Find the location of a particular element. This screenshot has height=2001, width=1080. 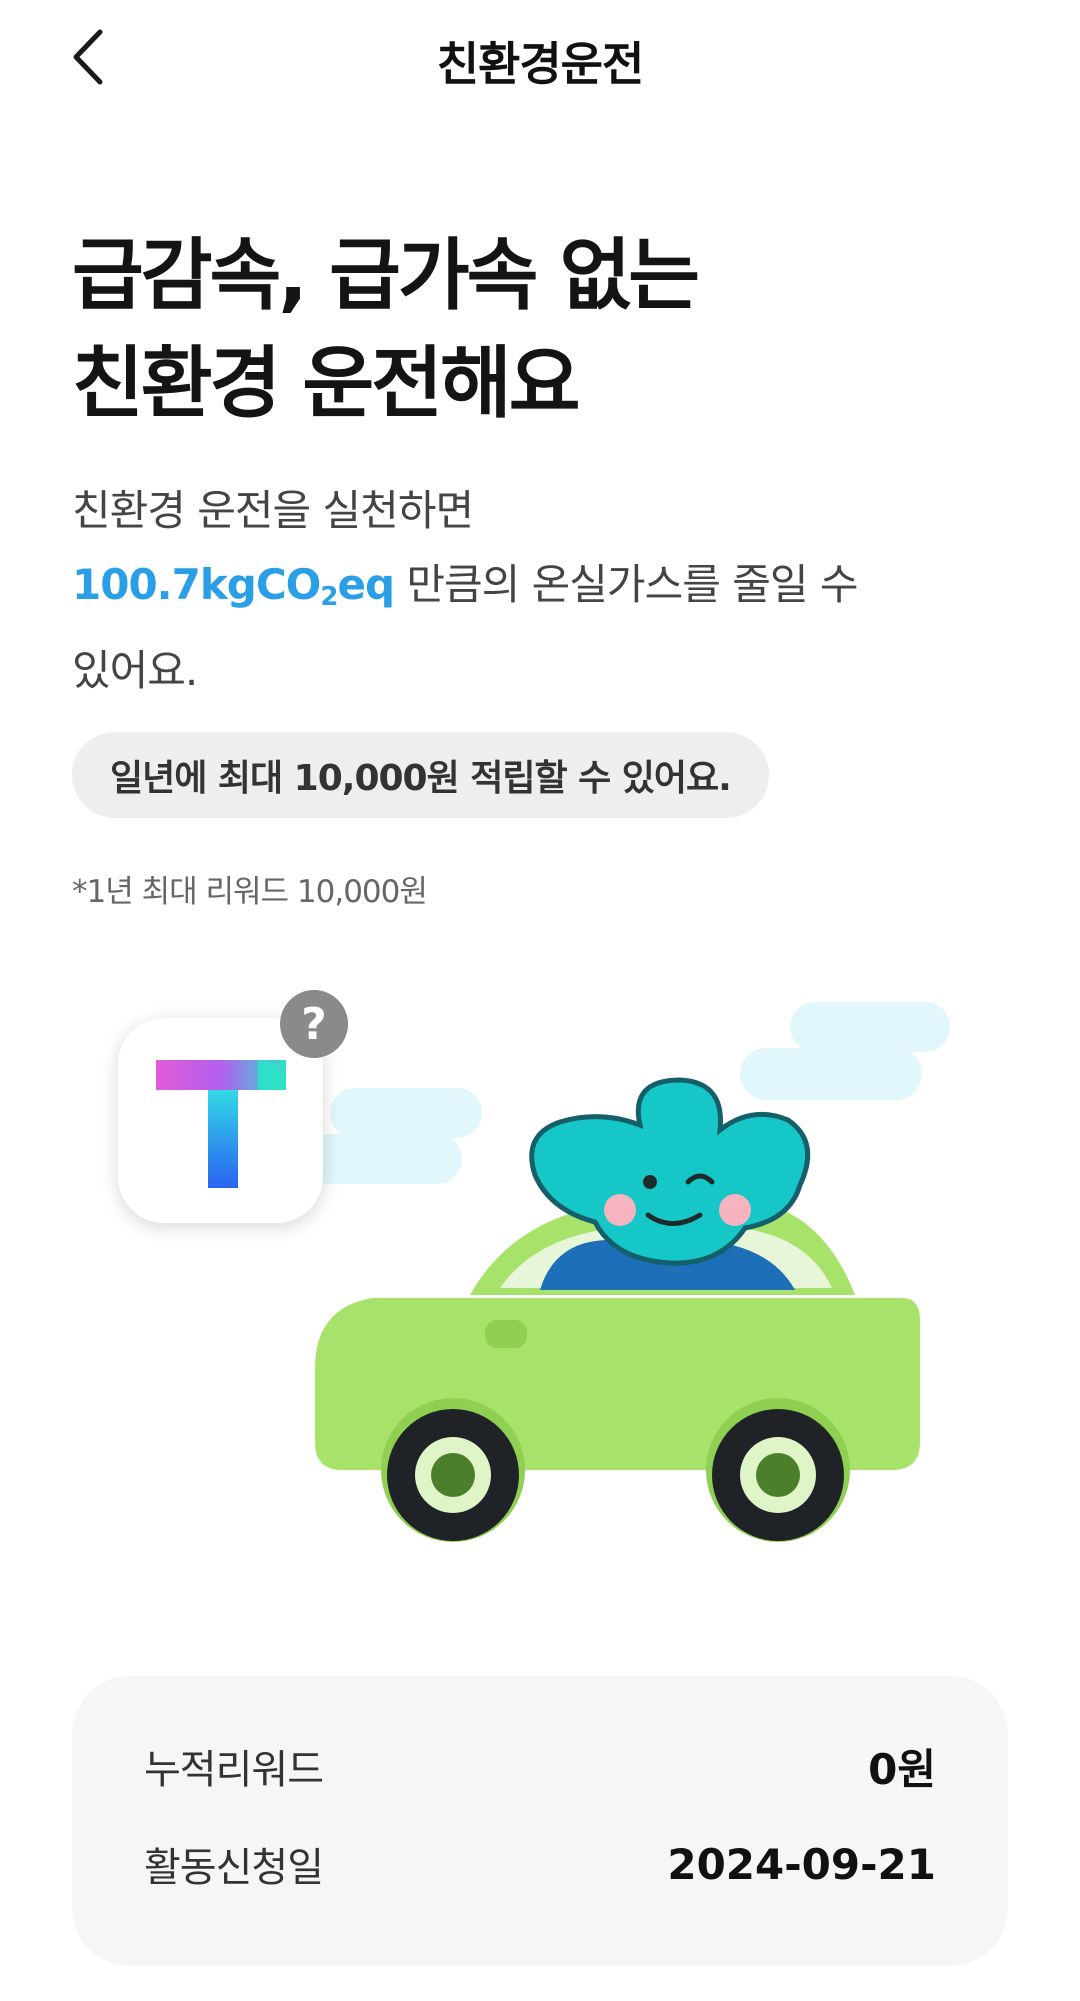

headline-line-2: 친환경 운전해요 is located at coordinates (326, 384).